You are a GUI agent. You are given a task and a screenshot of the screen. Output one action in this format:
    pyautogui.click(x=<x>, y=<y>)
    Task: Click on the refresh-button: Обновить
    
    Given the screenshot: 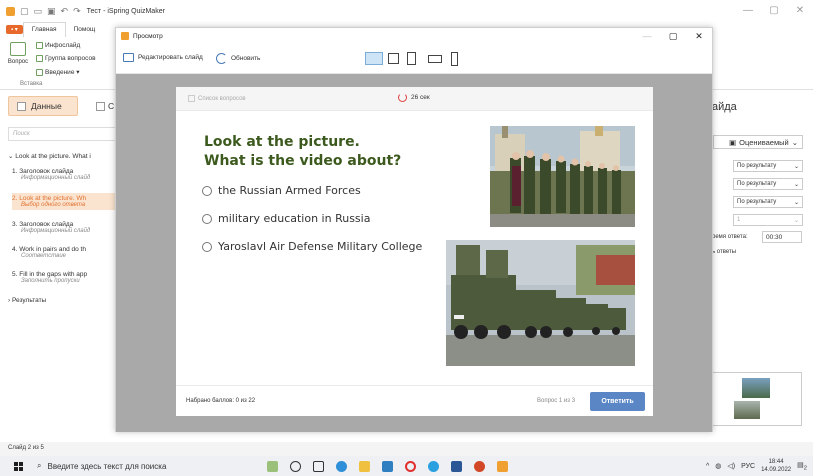 What is the action you would take?
    pyautogui.click(x=238, y=58)
    